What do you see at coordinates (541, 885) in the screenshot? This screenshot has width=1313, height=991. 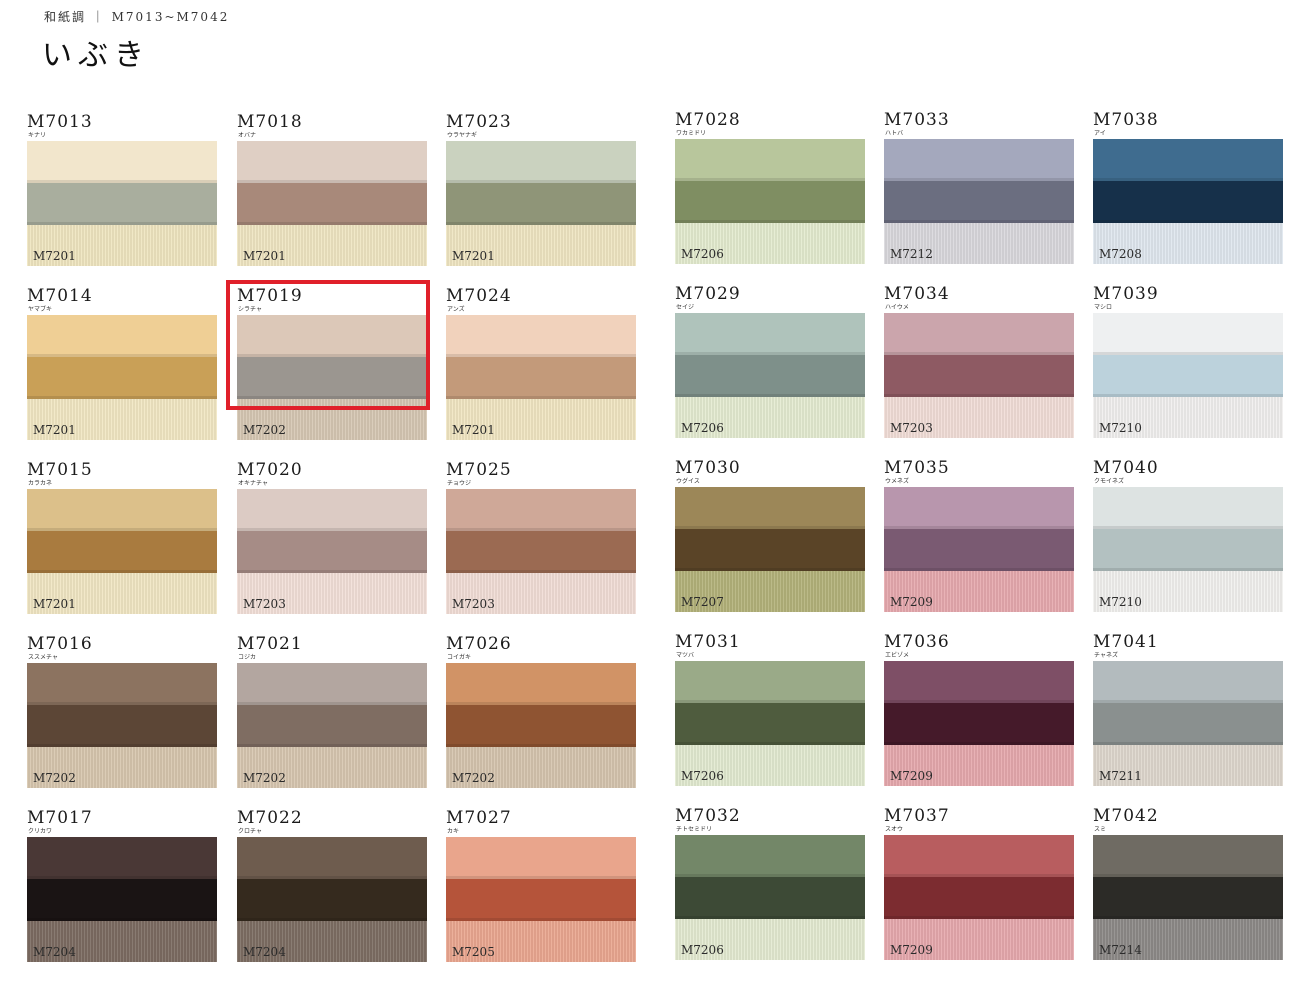 I see `swatch-card: M7027 カキ M7205` at bounding box center [541, 885].